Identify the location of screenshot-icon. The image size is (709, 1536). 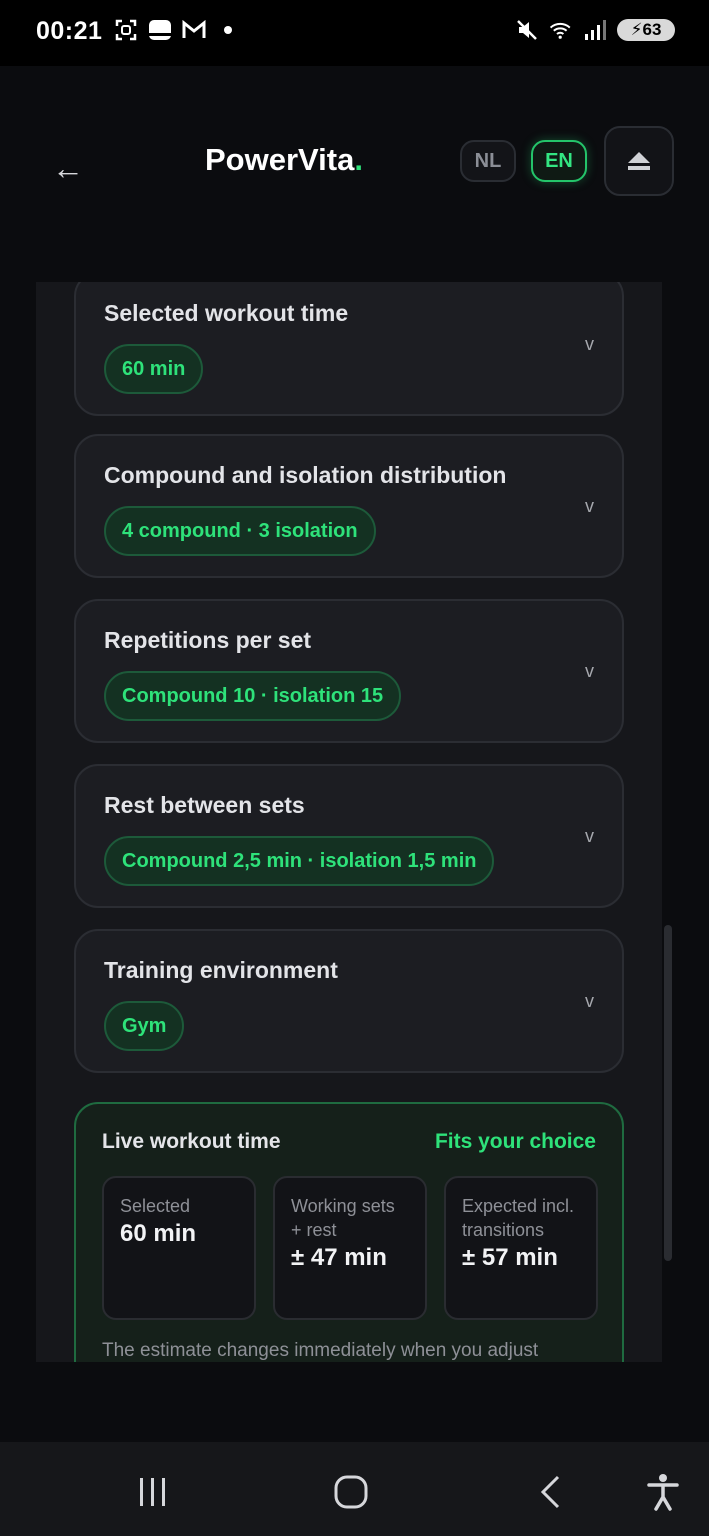
(126, 30).